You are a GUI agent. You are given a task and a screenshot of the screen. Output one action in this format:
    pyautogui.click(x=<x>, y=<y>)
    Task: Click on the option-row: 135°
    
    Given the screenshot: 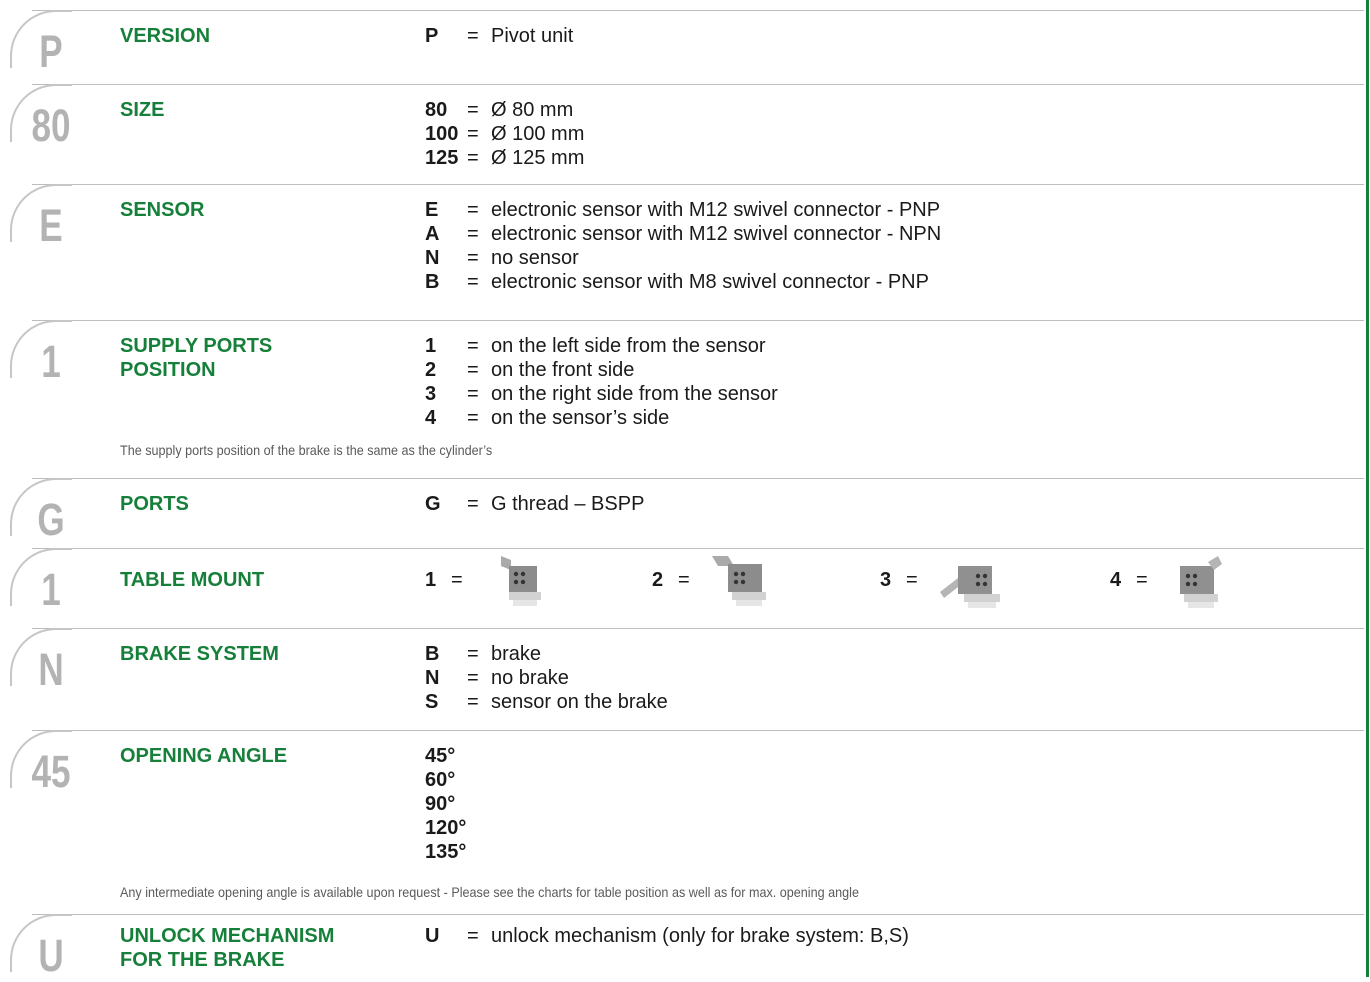 What is the action you would take?
    pyautogui.click(x=446, y=852)
    